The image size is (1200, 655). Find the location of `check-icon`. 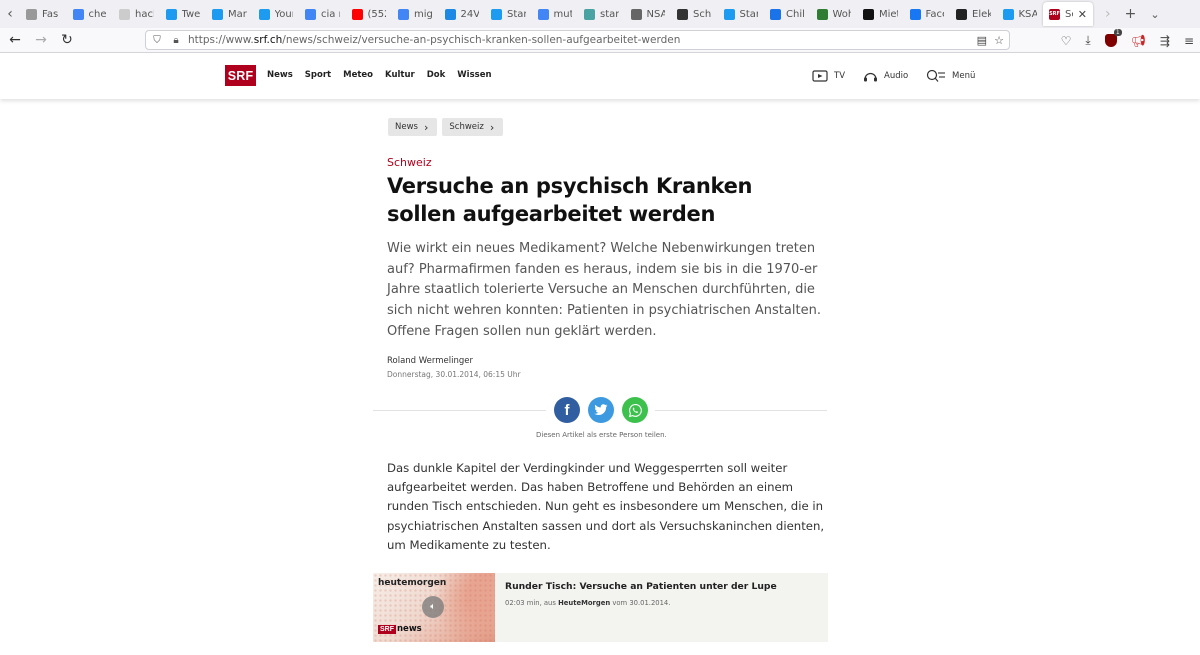

check-icon is located at coordinates (822, 14).